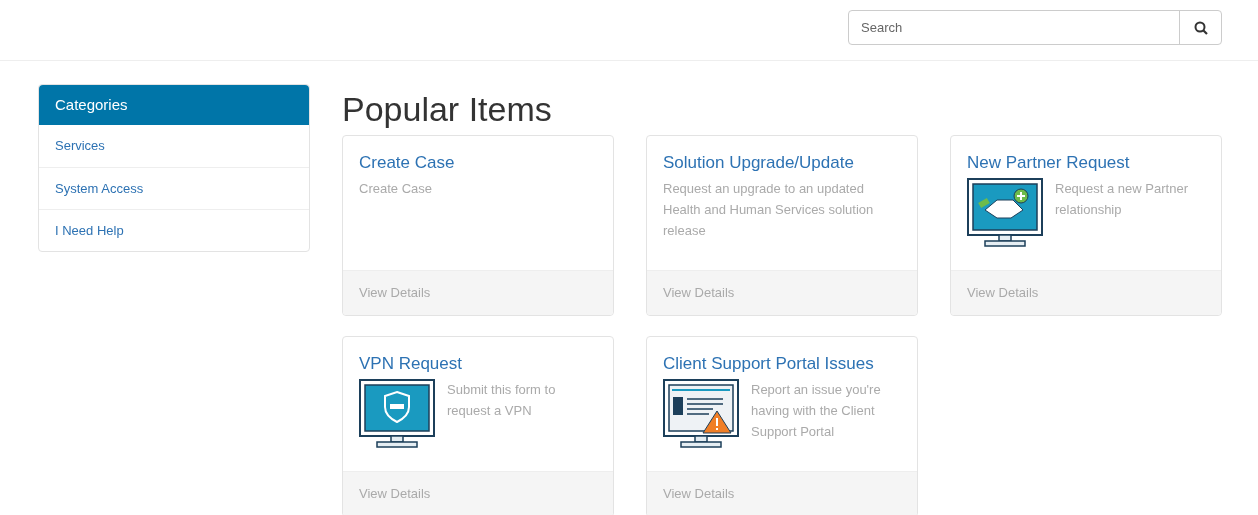 The image size is (1258, 515). I want to click on category-link: System Access, so click(174, 188).